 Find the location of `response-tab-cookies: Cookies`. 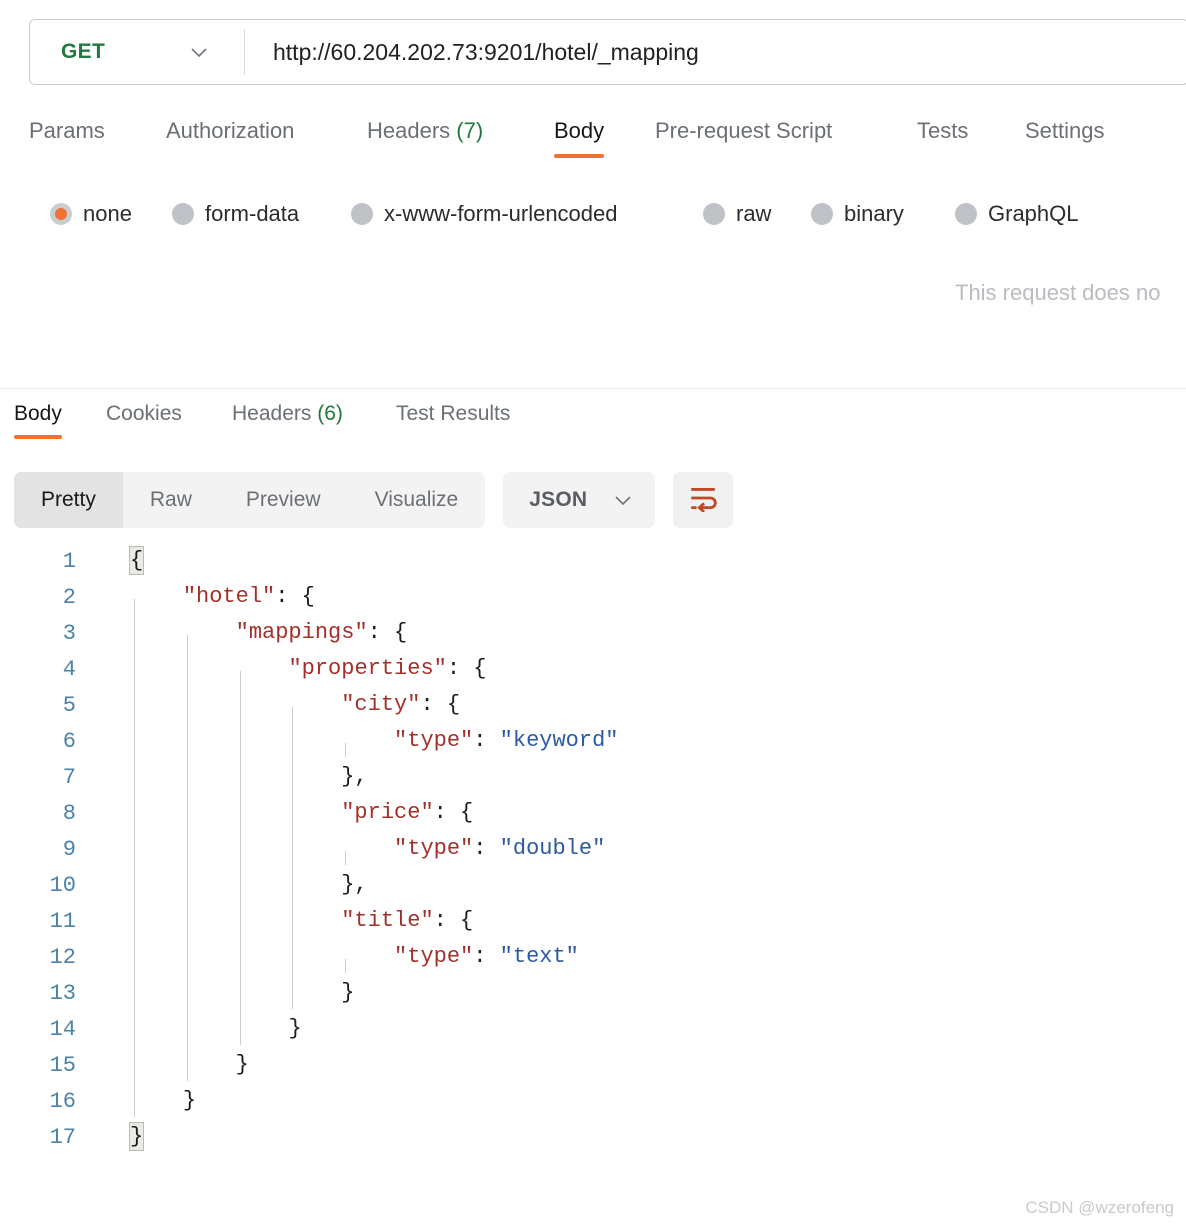

response-tab-cookies: Cookies is located at coordinates (144, 420).